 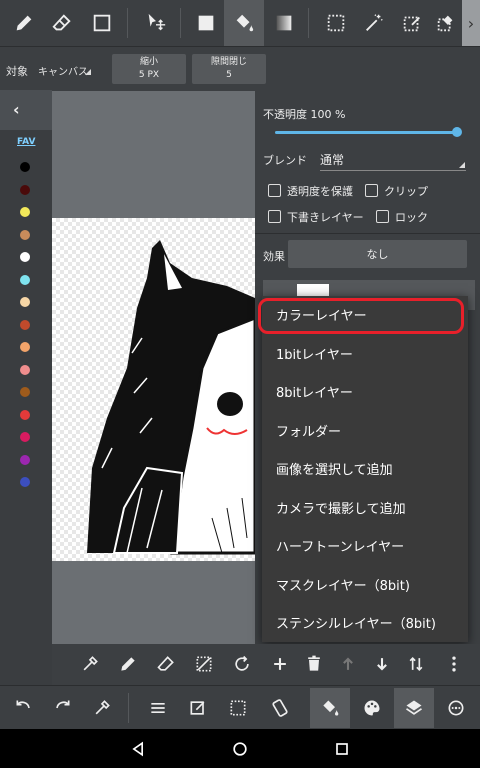 I want to click on menu-item: マスクレイヤー（8bit), so click(x=365, y=587).